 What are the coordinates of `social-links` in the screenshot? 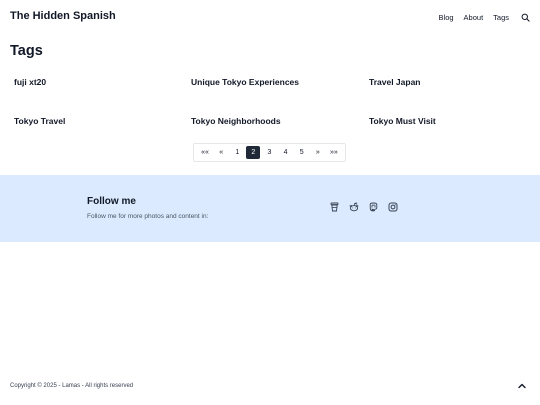 It's located at (368, 207).